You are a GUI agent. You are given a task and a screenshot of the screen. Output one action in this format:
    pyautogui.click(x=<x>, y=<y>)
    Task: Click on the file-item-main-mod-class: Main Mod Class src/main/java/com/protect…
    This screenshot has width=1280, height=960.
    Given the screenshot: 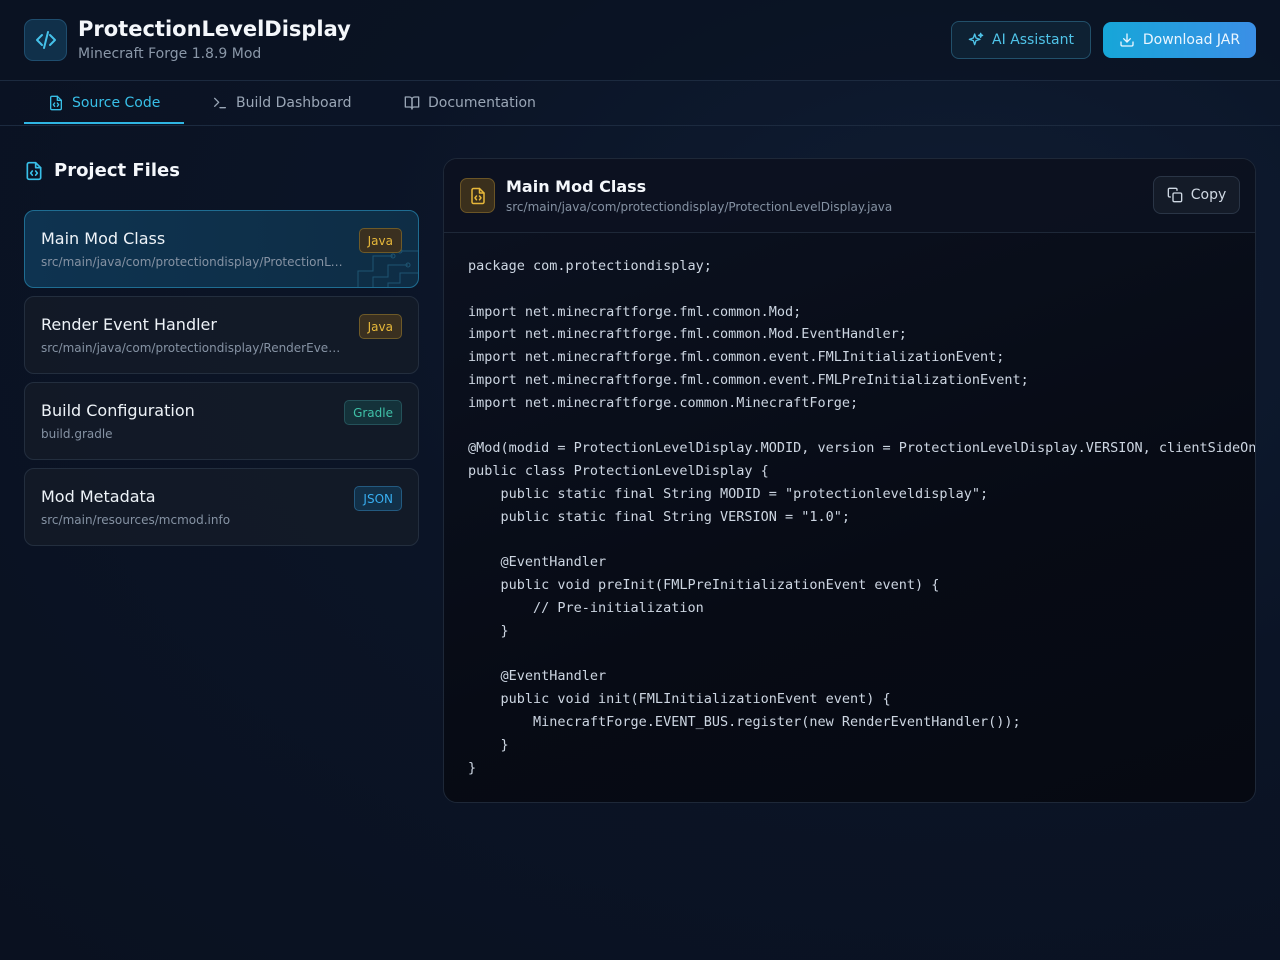 What is the action you would take?
    pyautogui.click(x=221, y=249)
    